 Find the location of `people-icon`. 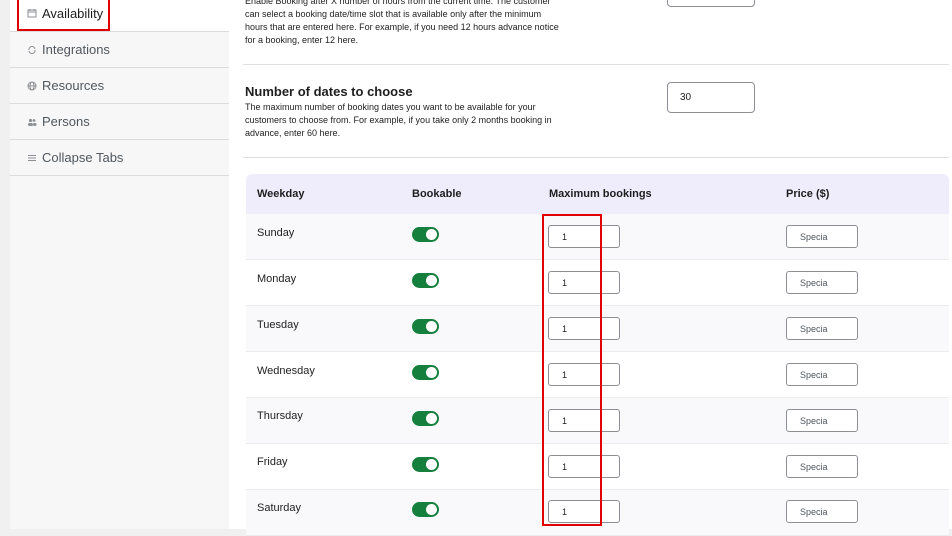

people-icon is located at coordinates (32, 122).